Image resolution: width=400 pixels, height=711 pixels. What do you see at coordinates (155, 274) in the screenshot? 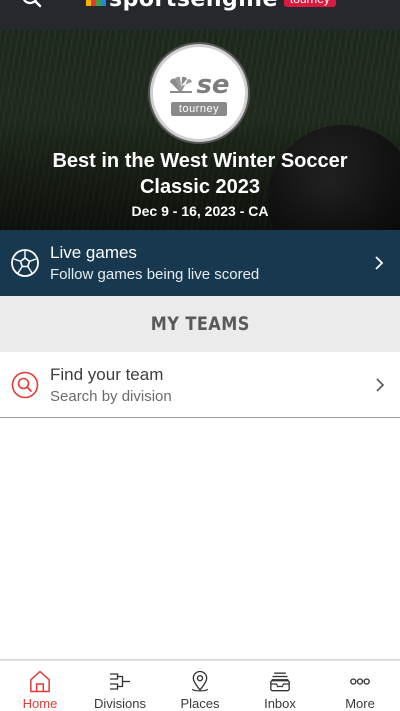
I see `live-games-subtitle: Follow games being live scored` at bounding box center [155, 274].